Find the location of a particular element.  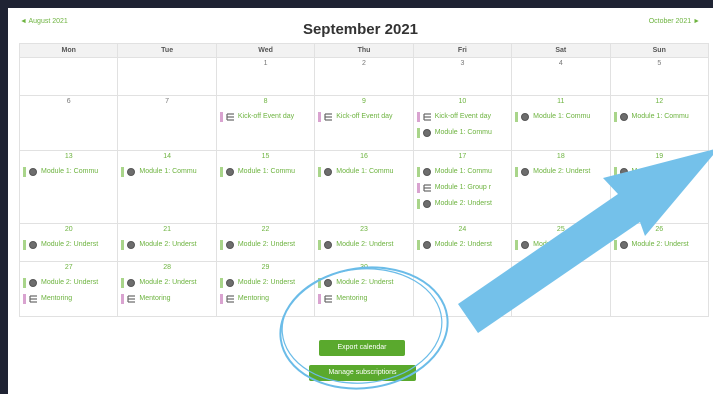

day-cell: 11 Module 1: Commu is located at coordinates (561, 123).